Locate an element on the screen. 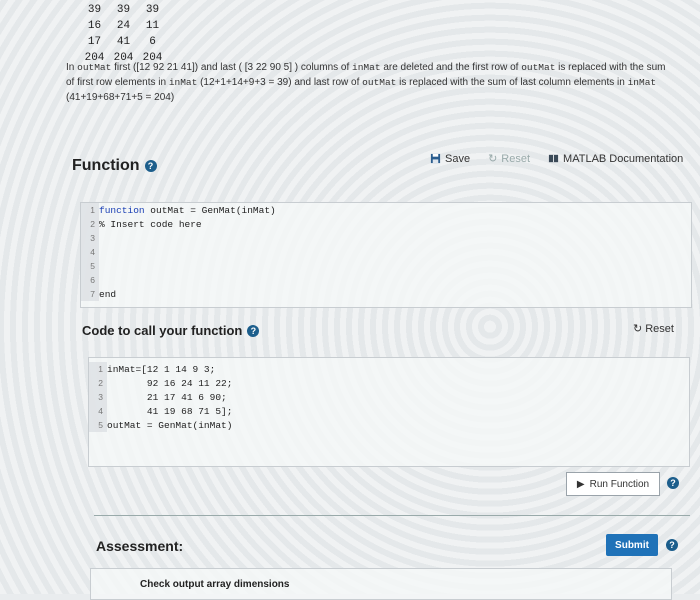 This screenshot has width=700, height=600. matrix-cell: 41 is located at coordinates (123, 42).